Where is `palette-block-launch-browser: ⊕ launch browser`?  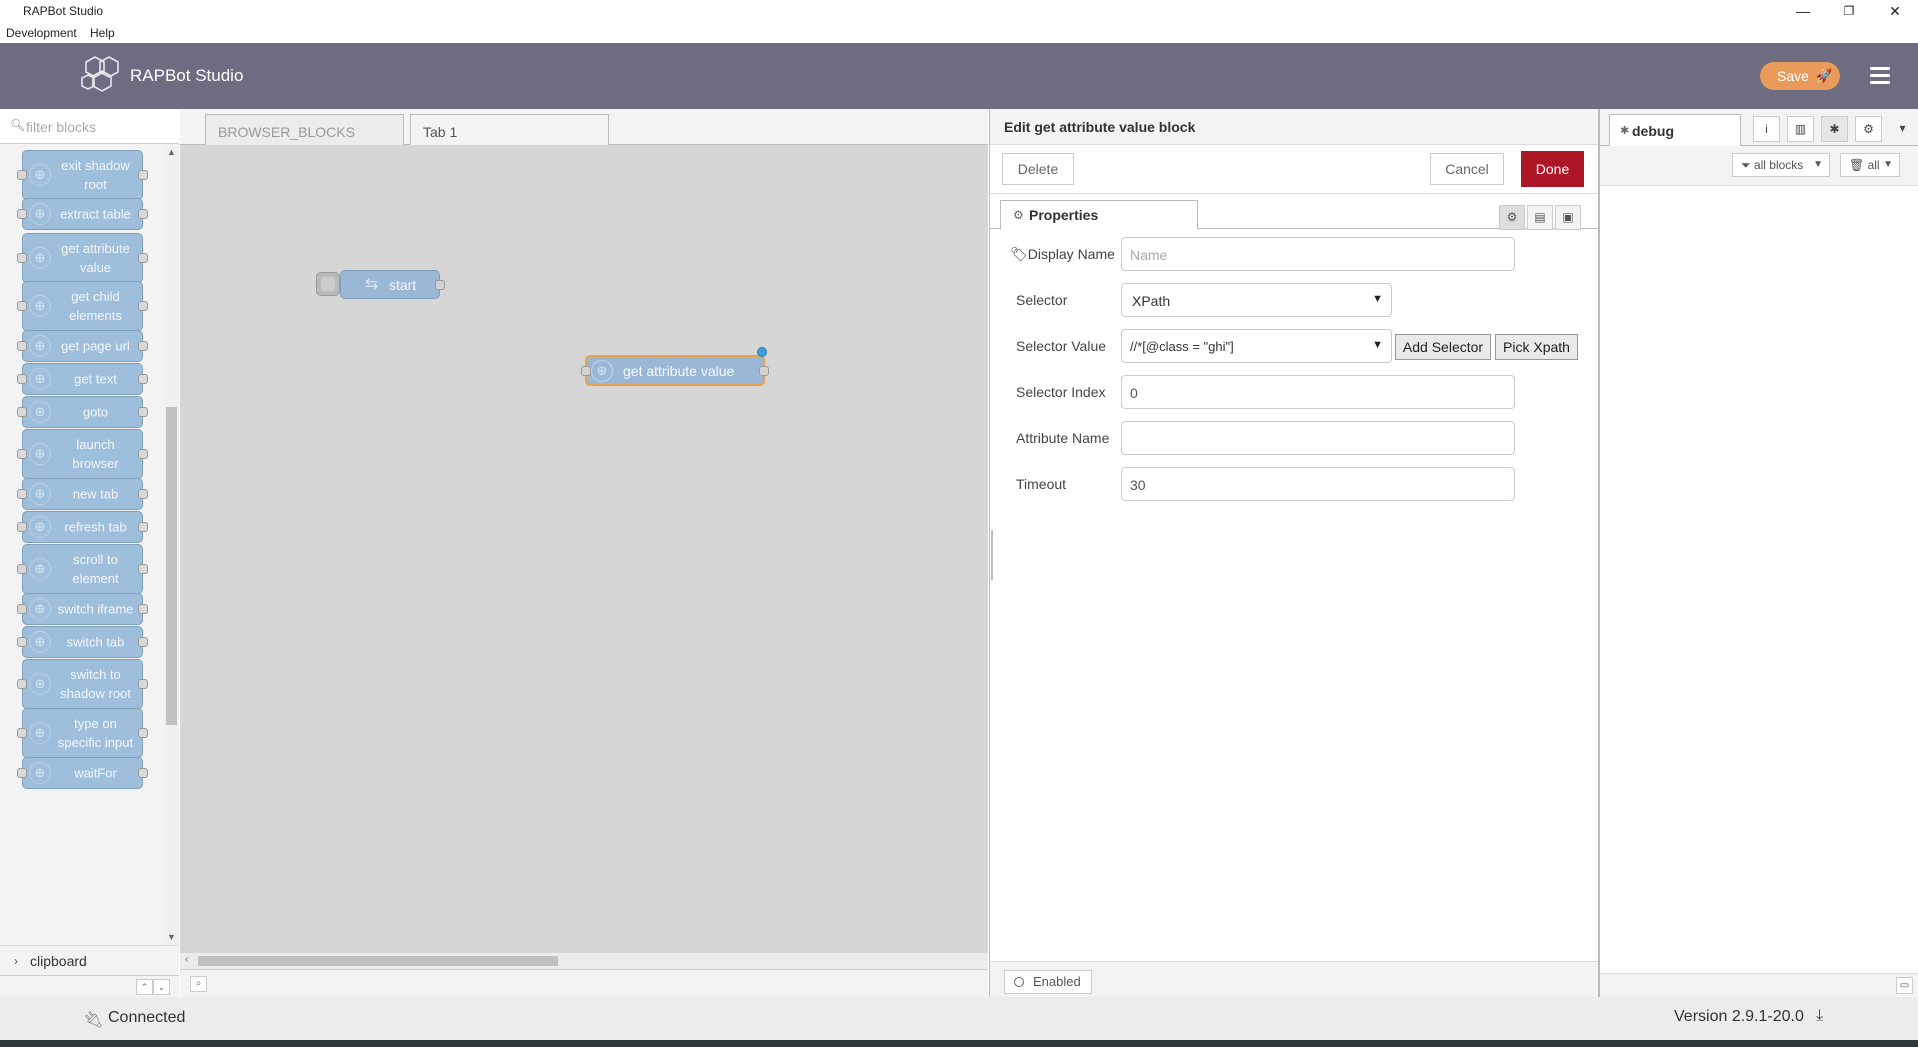
palette-block-launch-browser: ⊕ launch browser is located at coordinates (82, 454).